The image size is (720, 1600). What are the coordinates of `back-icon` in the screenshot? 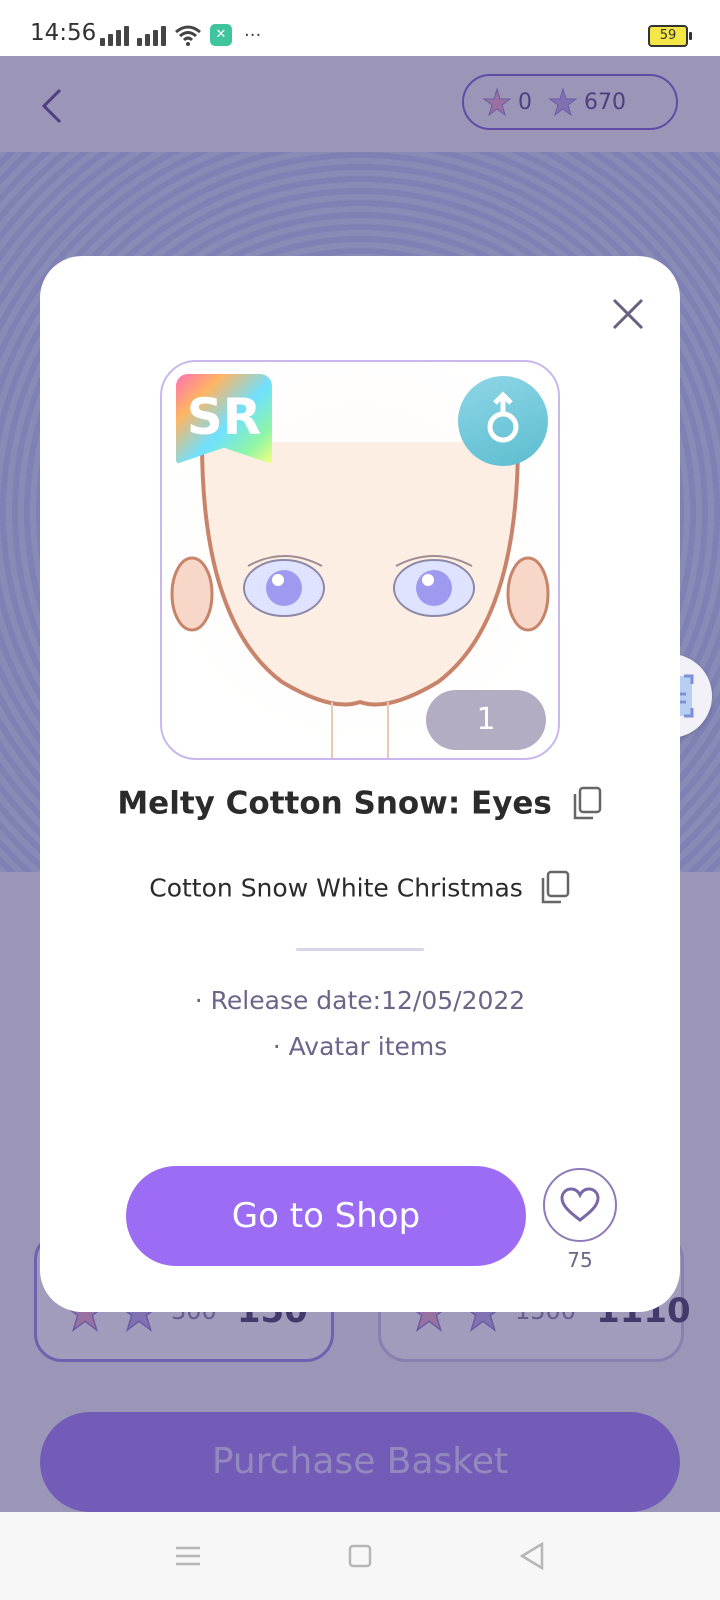 It's located at (532, 1556).